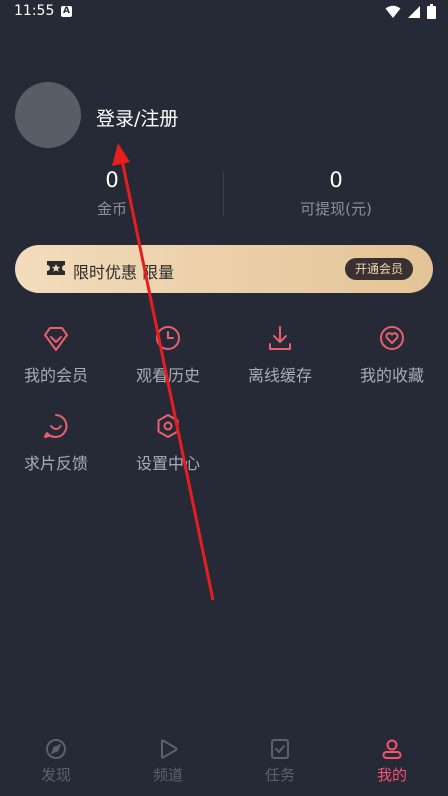 This screenshot has width=448, height=796. Describe the element at coordinates (167, 463) in the screenshot. I see `menu-label: 设置中心` at that location.